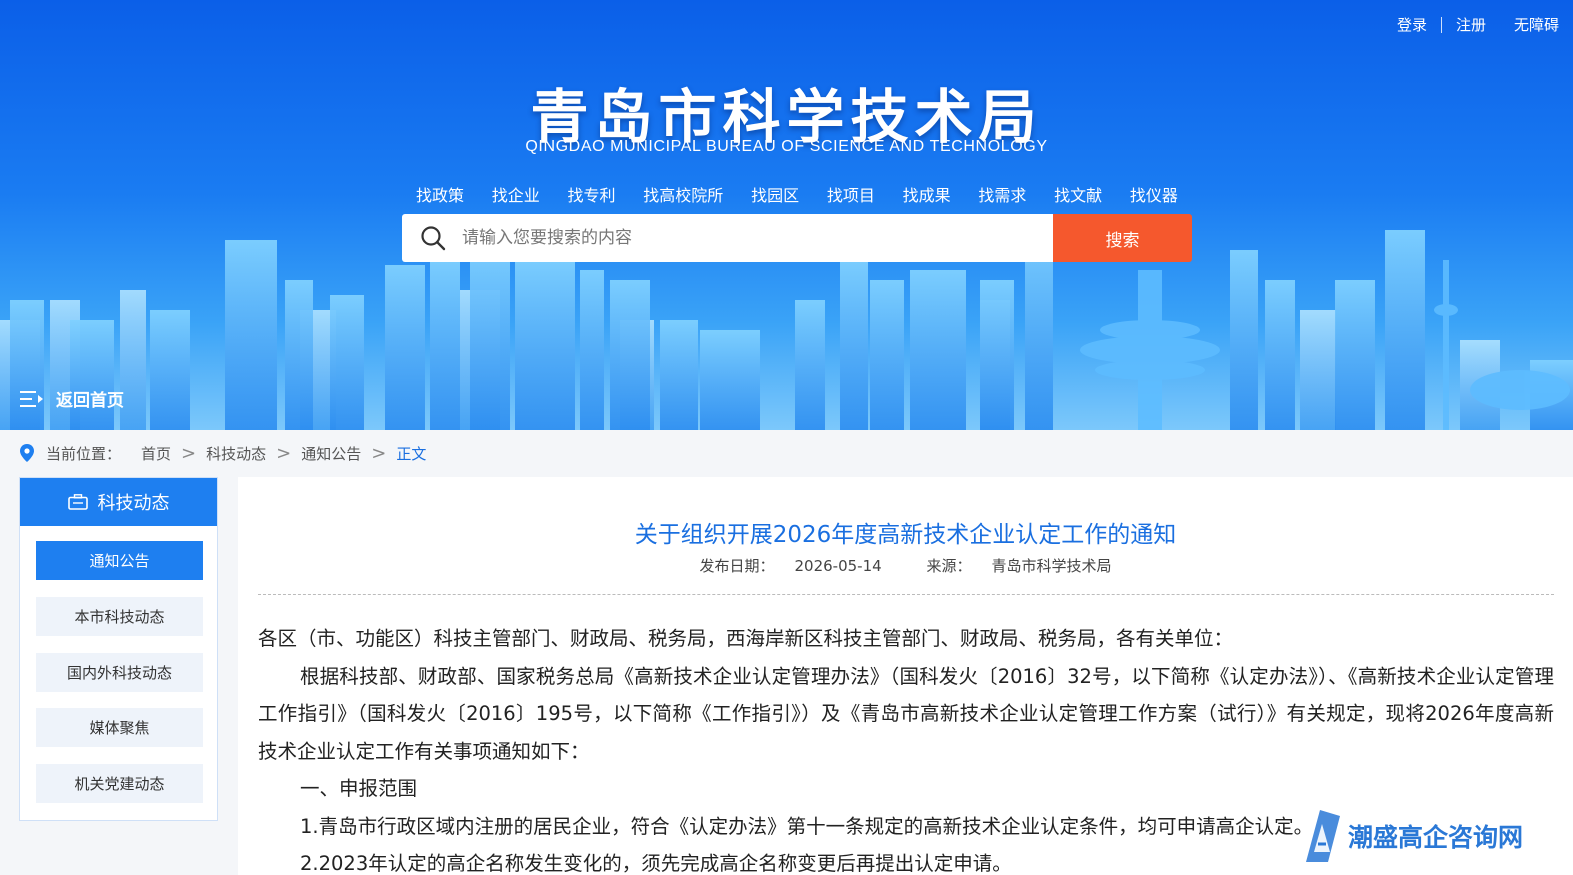 Image resolution: width=1573 pixels, height=875 pixels. What do you see at coordinates (119, 783) in the screenshot?
I see `sidebar-item-party-building: 机关党建动态` at bounding box center [119, 783].